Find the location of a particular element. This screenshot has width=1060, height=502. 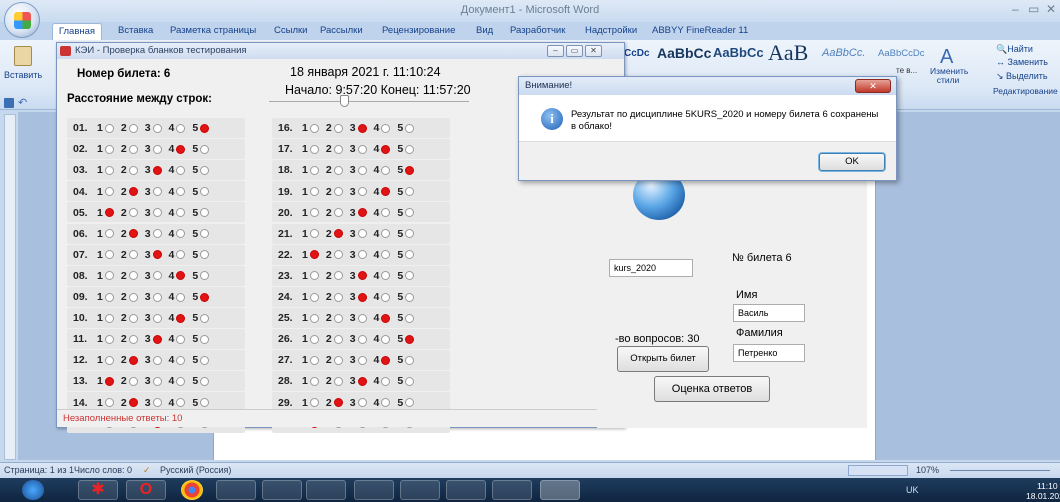

close-button: ✕ is located at coordinates (1051, 9).